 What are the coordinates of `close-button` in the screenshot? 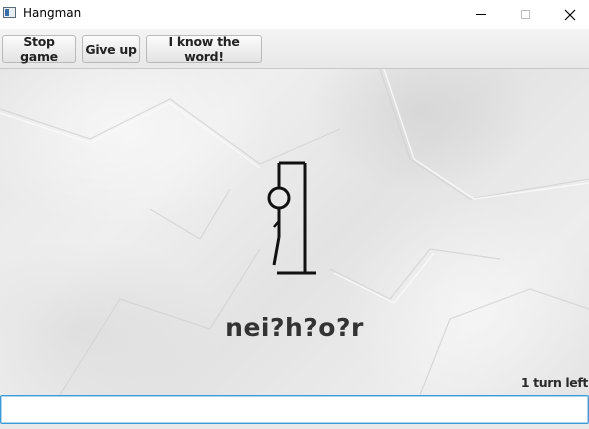 It's located at (568, 14).